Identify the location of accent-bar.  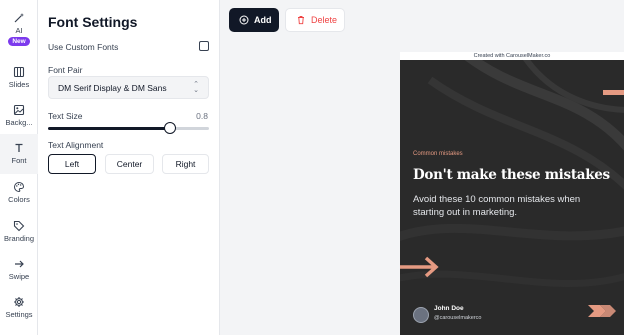
(613, 92).